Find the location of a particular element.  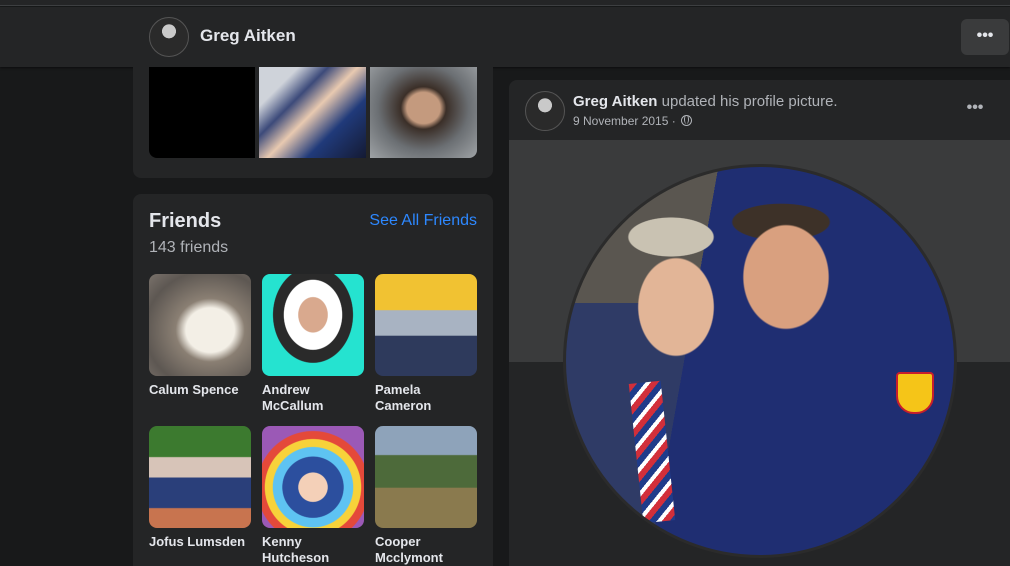

friend-name: Pamela Cameron is located at coordinates (426, 398).